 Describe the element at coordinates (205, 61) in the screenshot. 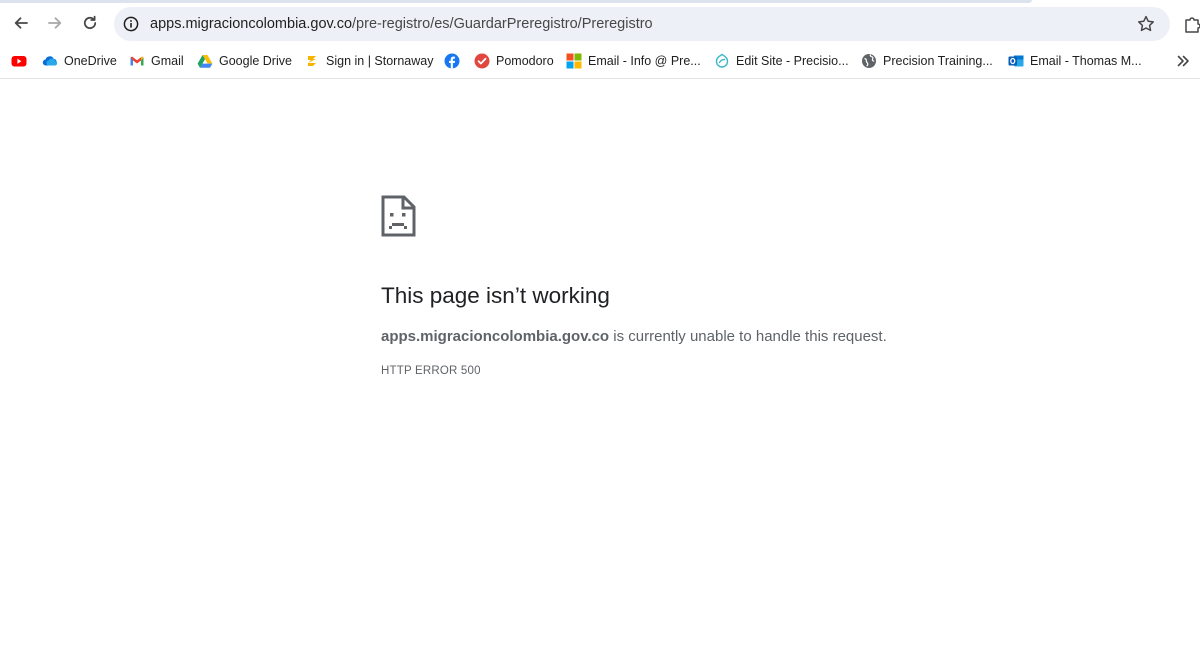

I see `google-drive-icon` at that location.